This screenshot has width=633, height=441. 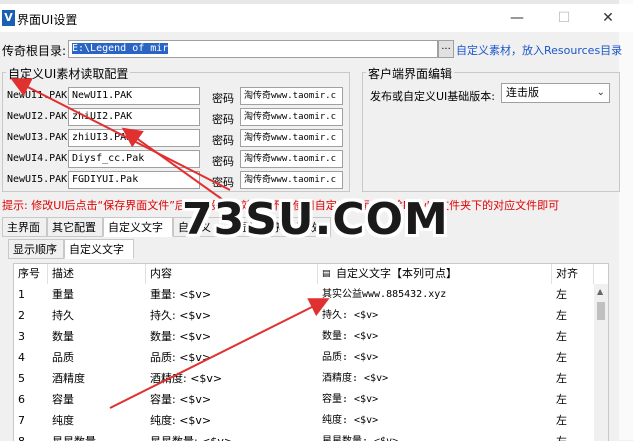 I want to click on watermark-logo: 73SU.COM, so click(x=315, y=219).